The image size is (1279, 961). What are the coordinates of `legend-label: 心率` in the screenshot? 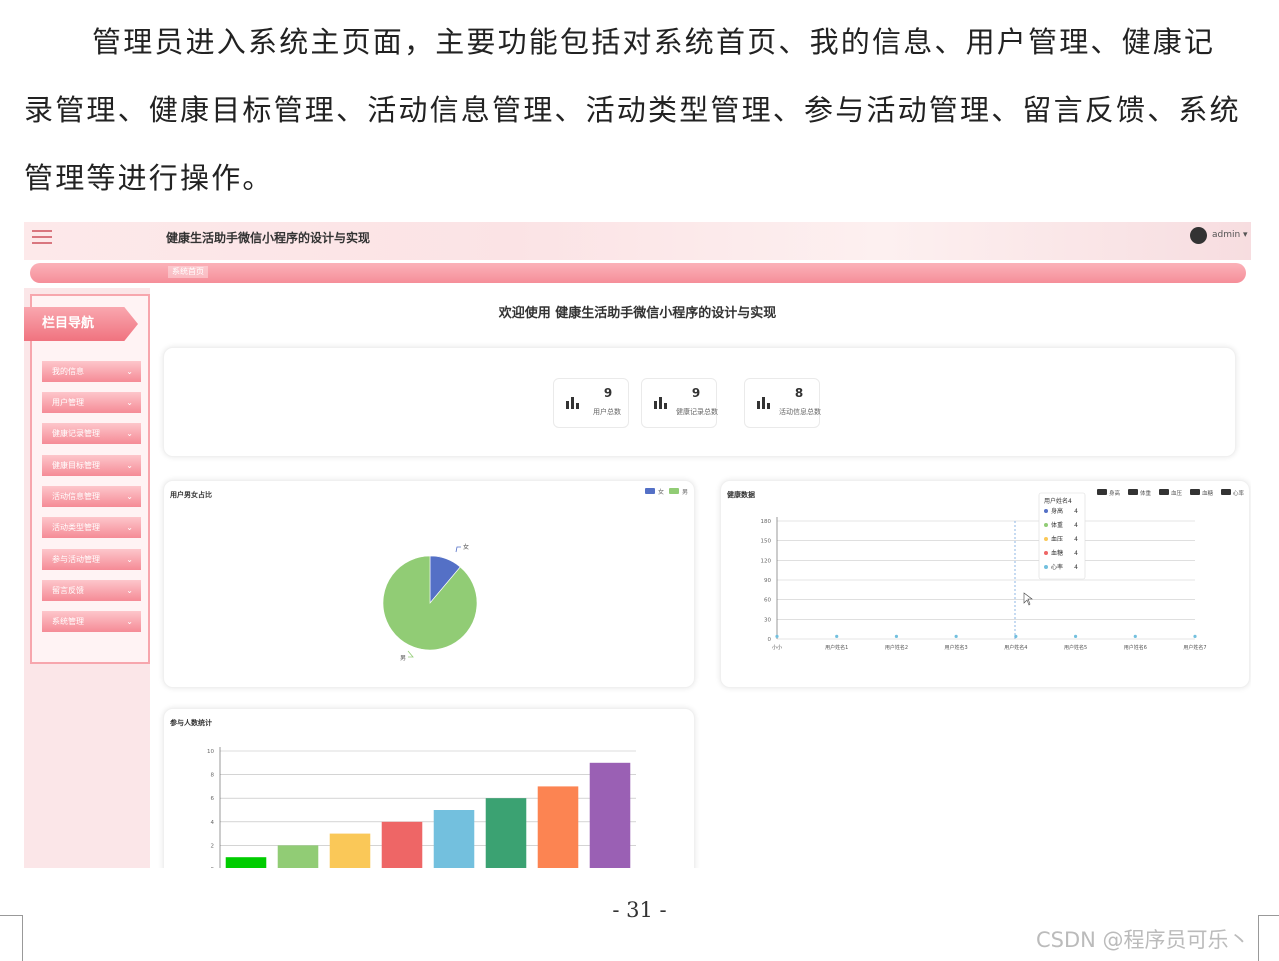 It's located at (1239, 493).